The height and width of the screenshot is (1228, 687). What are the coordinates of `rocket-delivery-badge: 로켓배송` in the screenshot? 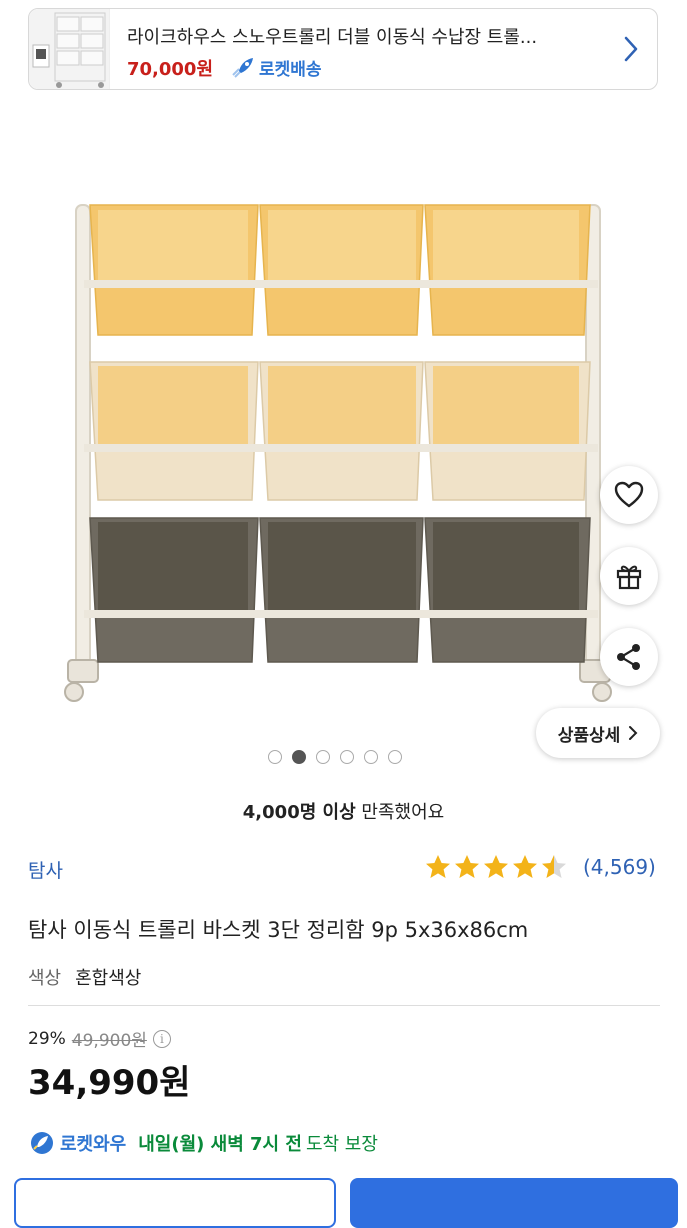 It's located at (275, 67).